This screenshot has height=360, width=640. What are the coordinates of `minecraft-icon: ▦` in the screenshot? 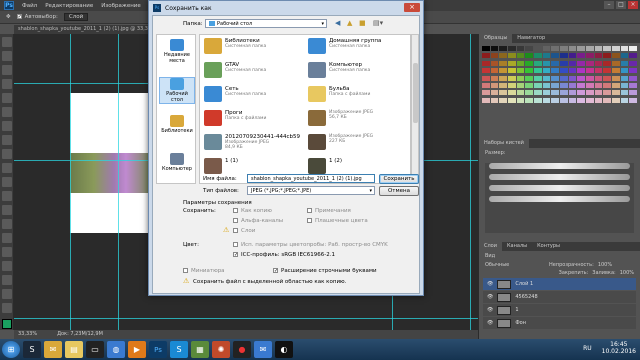 It's located at (200, 349).